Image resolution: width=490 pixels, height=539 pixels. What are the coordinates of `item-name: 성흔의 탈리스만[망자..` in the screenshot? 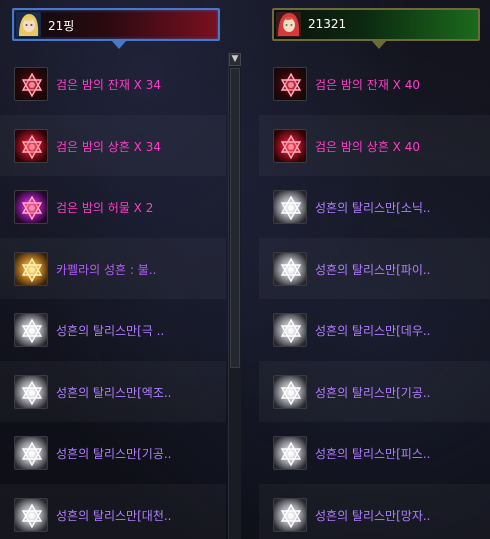 It's located at (373, 515).